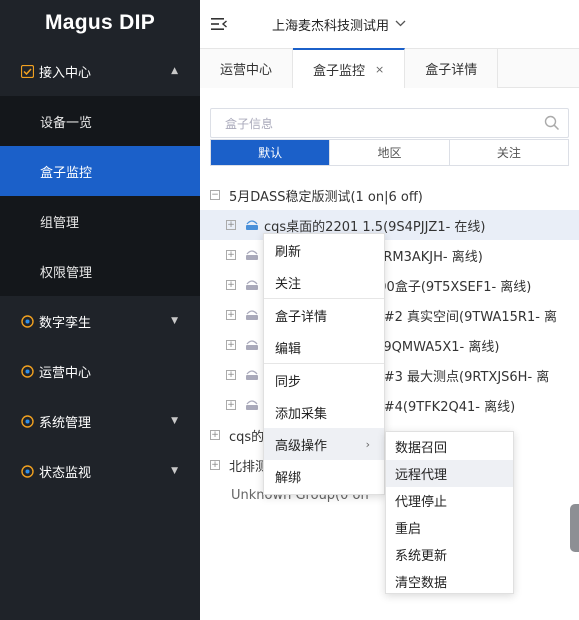 This screenshot has width=579, height=620. I want to click on close-icon: ×, so click(379, 69).